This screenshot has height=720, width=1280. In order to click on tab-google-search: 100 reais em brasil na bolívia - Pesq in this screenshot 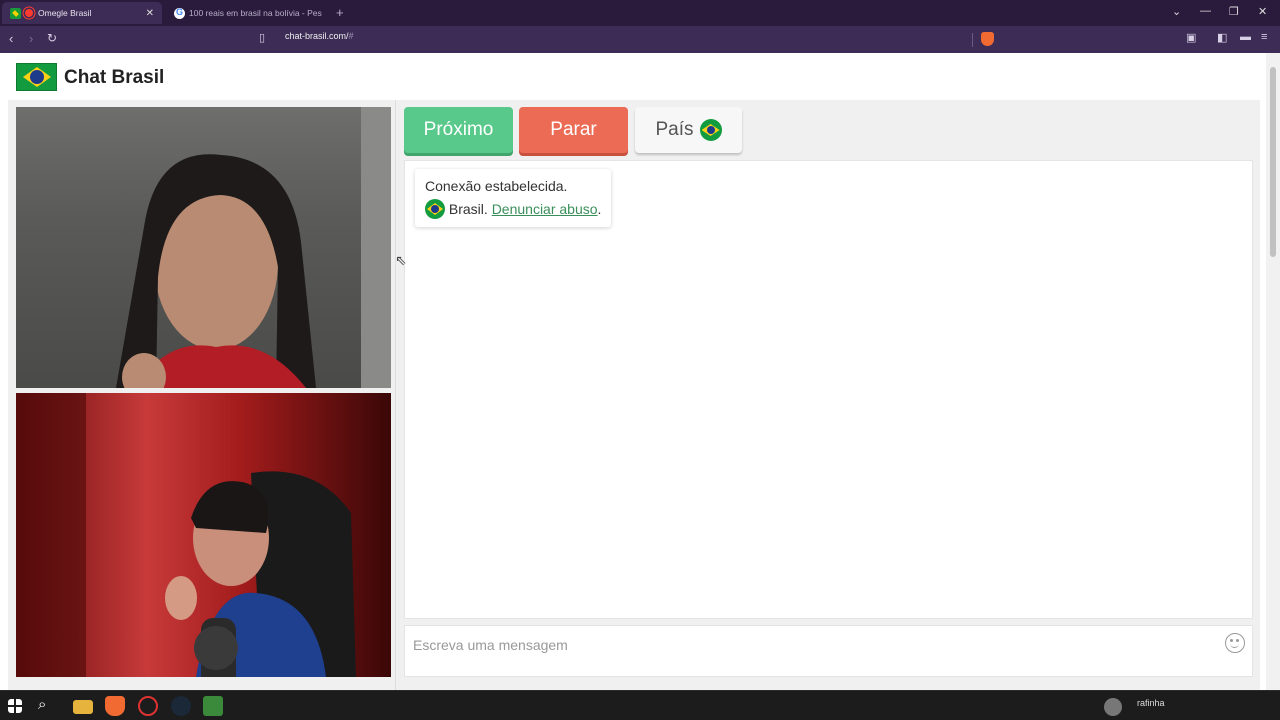, I will do `click(248, 13)`.